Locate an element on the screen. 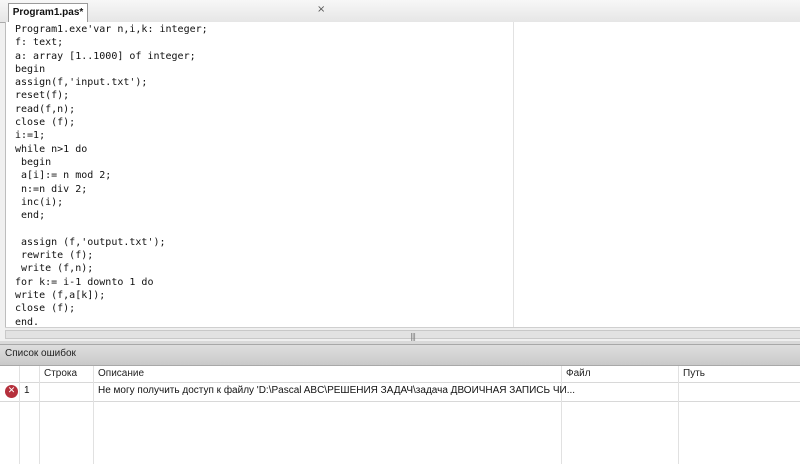 Image resolution: width=800 pixels, height=464 pixels. tab-bar: Program1.pas* × is located at coordinates (400, 11).